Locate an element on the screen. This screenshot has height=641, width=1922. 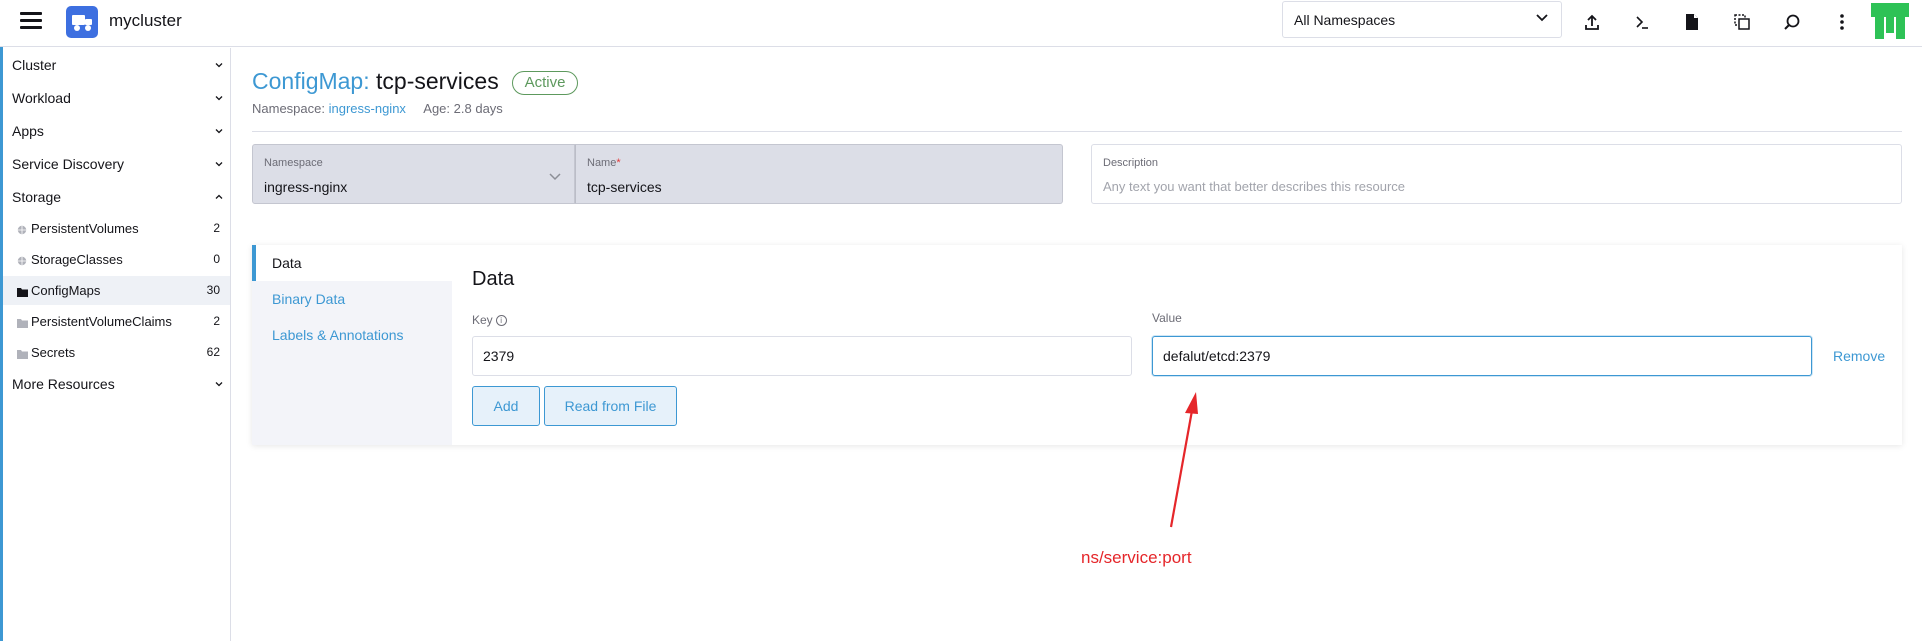
value-input: defalut/etcd:2379 is located at coordinates (1482, 356).